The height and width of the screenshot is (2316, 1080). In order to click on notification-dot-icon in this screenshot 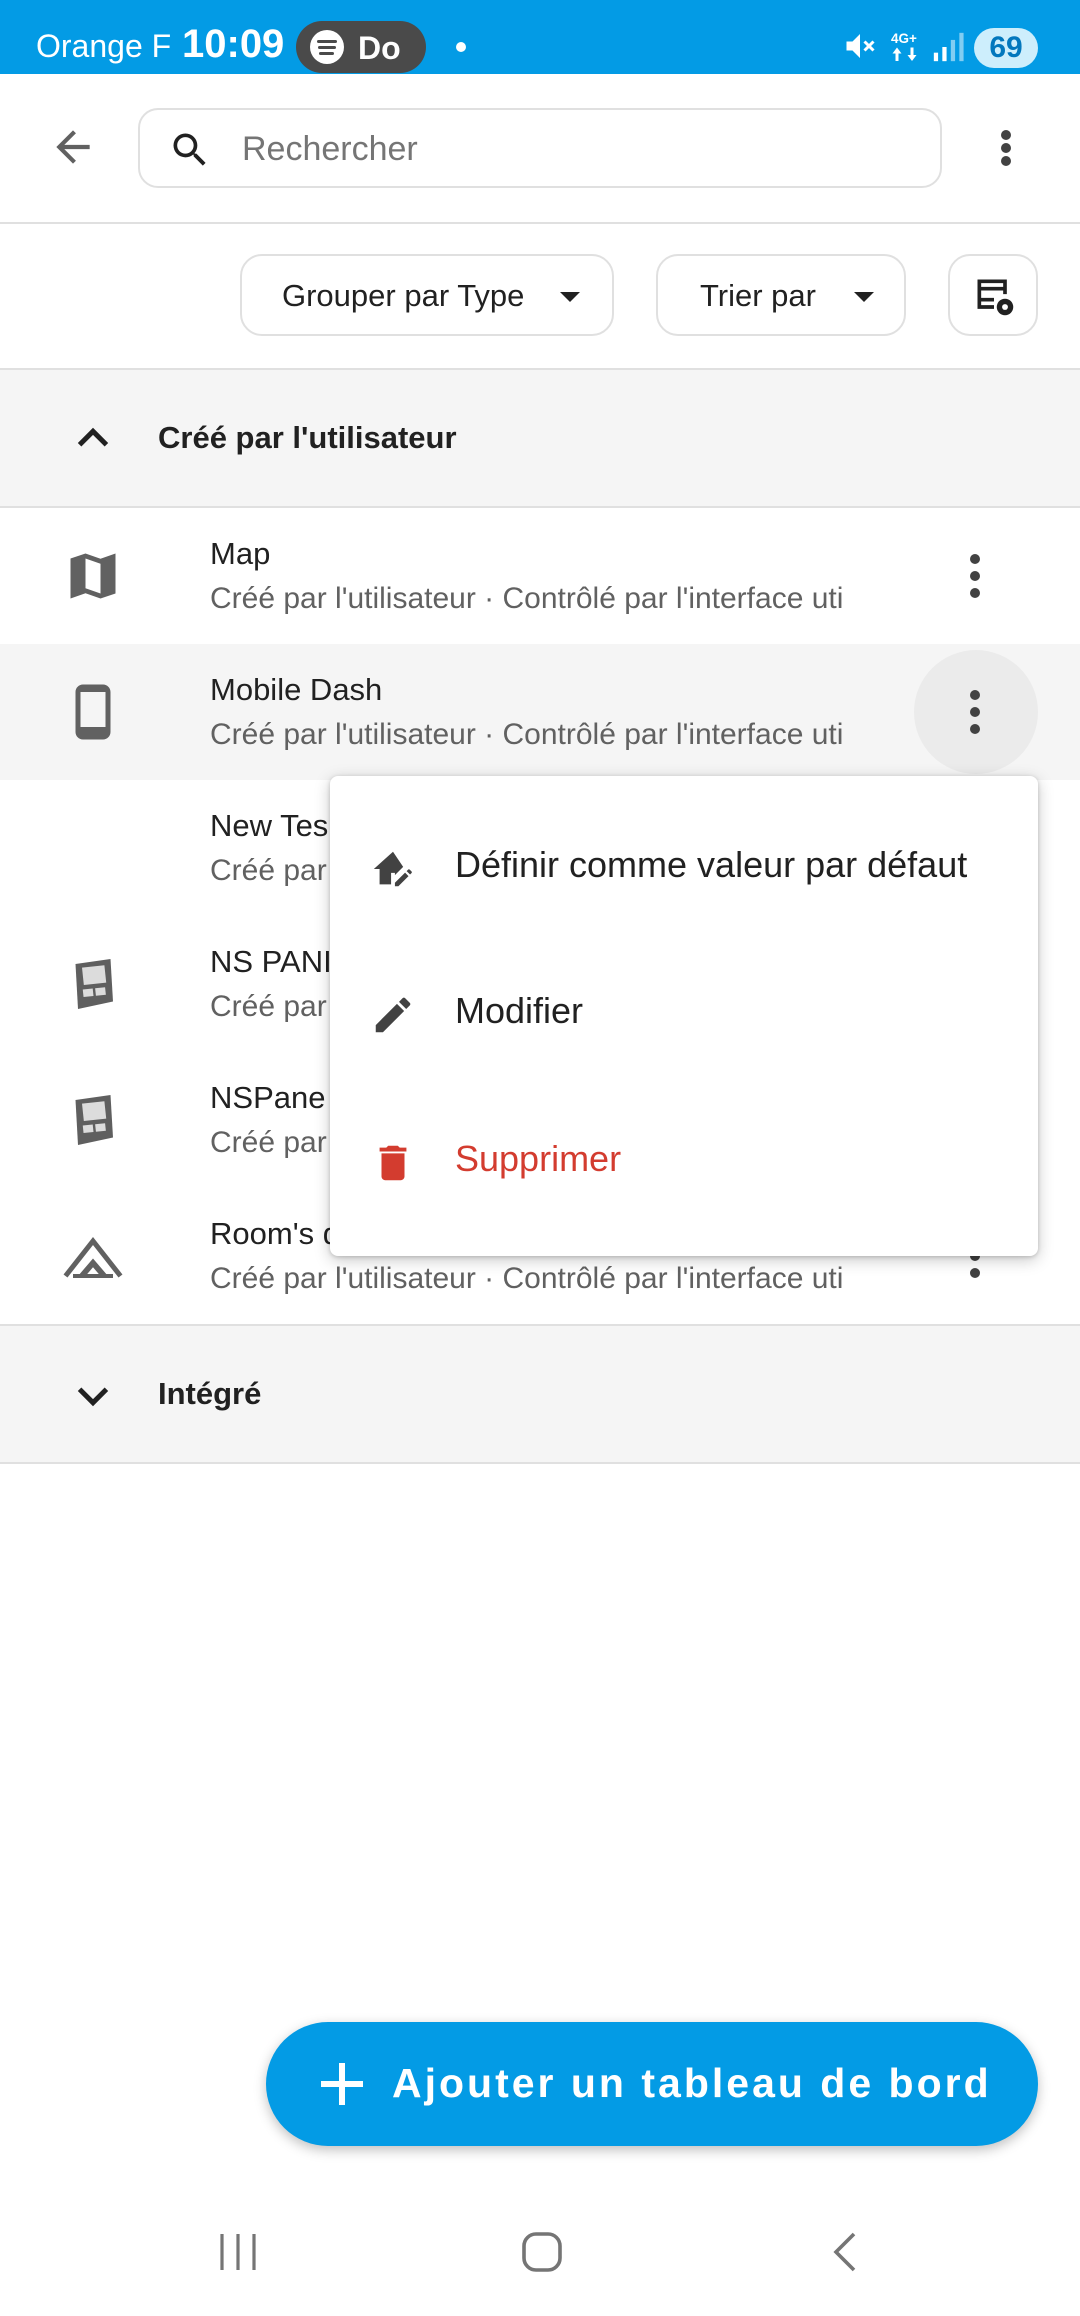, I will do `click(461, 47)`.